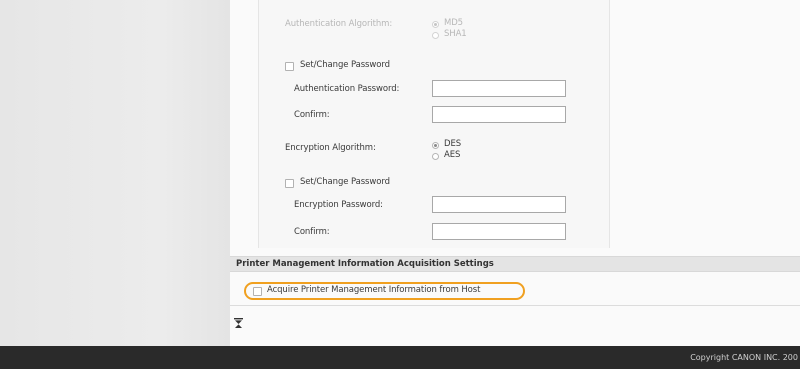 The width and height of the screenshot is (800, 369). Describe the element at coordinates (435, 35) in the screenshot. I see `auth-sha1-radio` at that location.